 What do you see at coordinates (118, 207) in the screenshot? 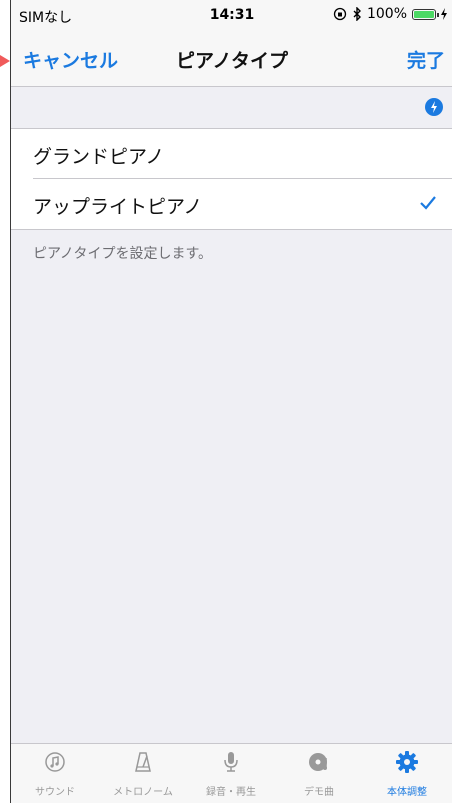
I see `list-item-label: アップライトピアノ` at bounding box center [118, 207].